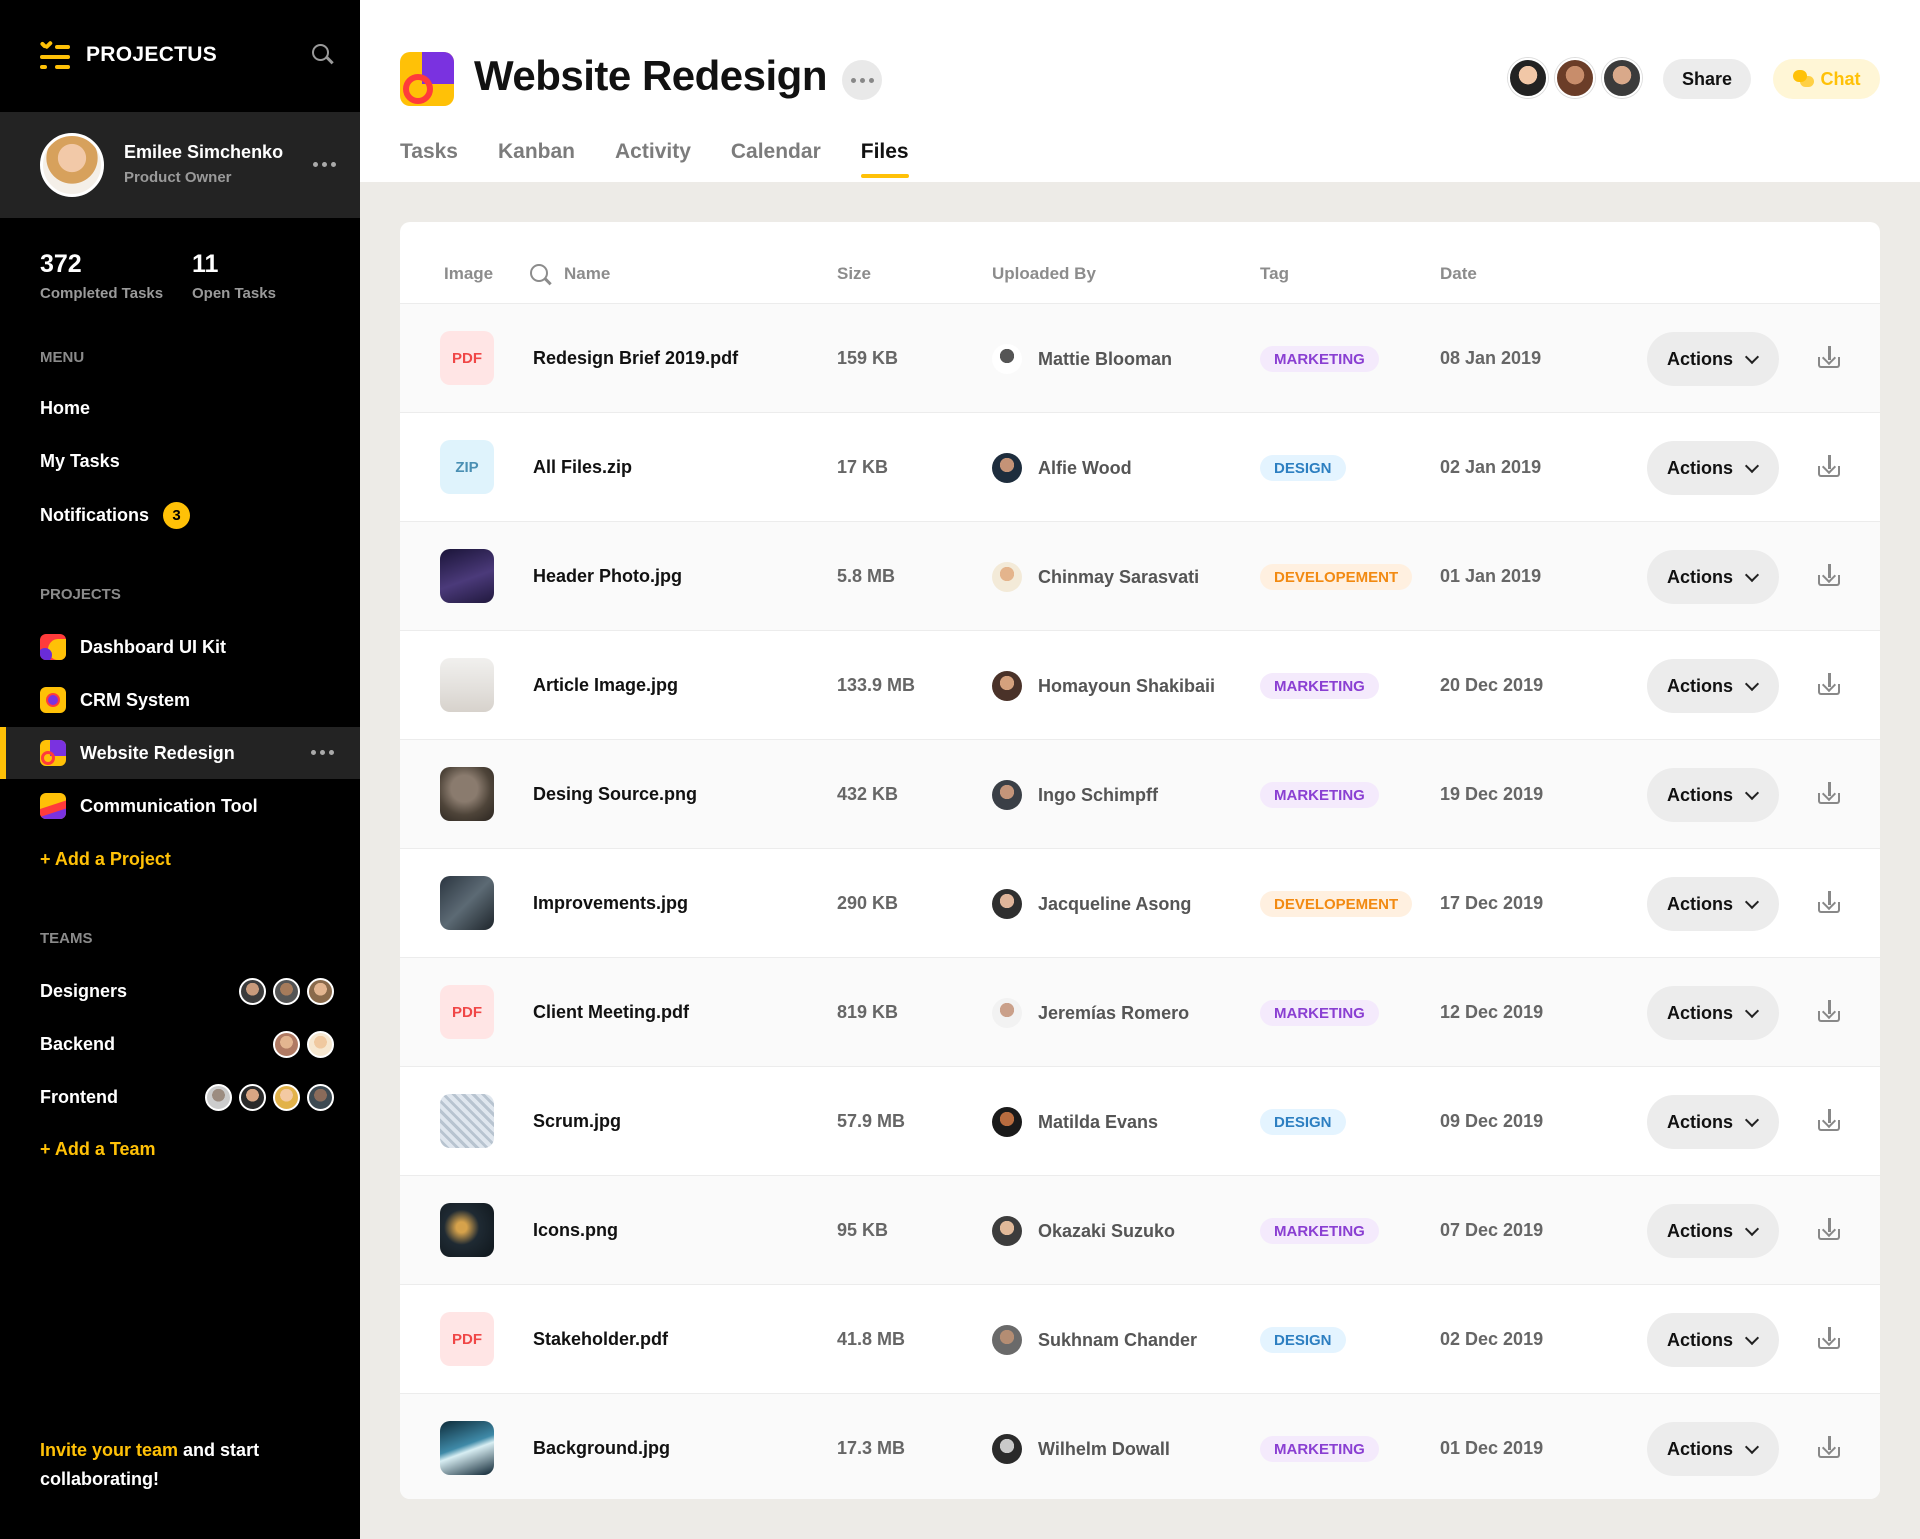 This screenshot has width=1920, height=1539. Describe the element at coordinates (607, 576) in the screenshot. I see `file-name: Header Photo.jpg` at that location.